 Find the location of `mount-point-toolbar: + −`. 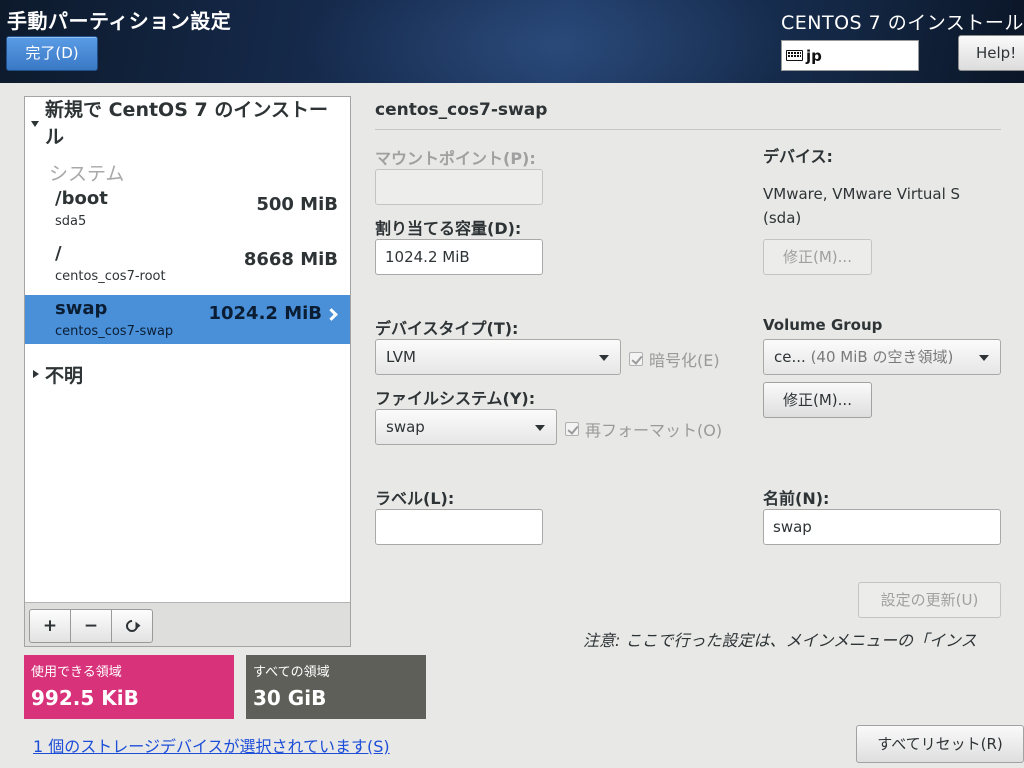

mount-point-toolbar: + − is located at coordinates (187, 624).